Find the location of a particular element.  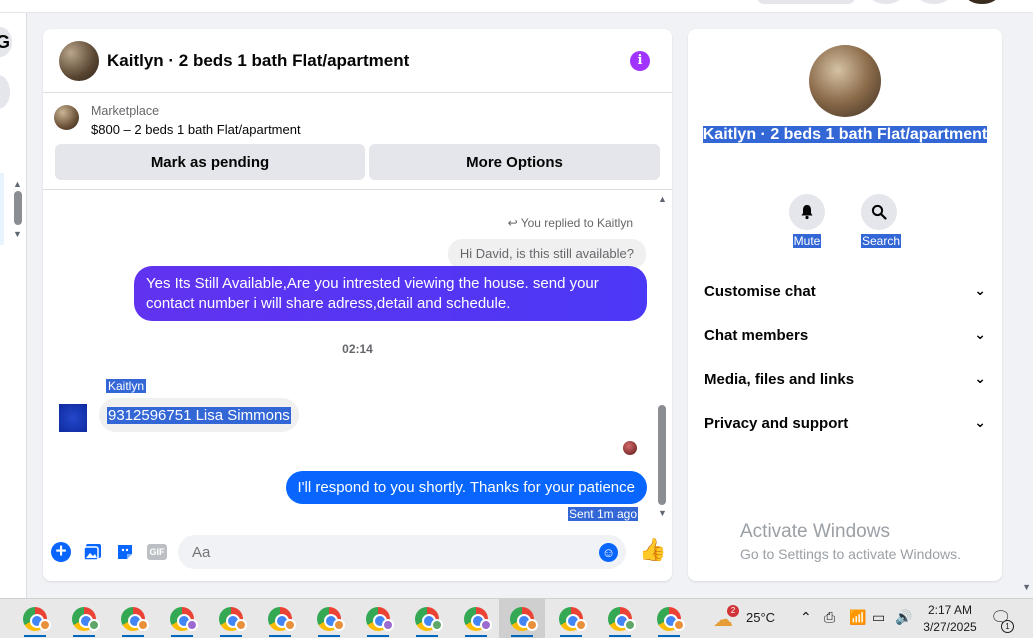

thumbs-up-icon: 👍 is located at coordinates (652, 550).